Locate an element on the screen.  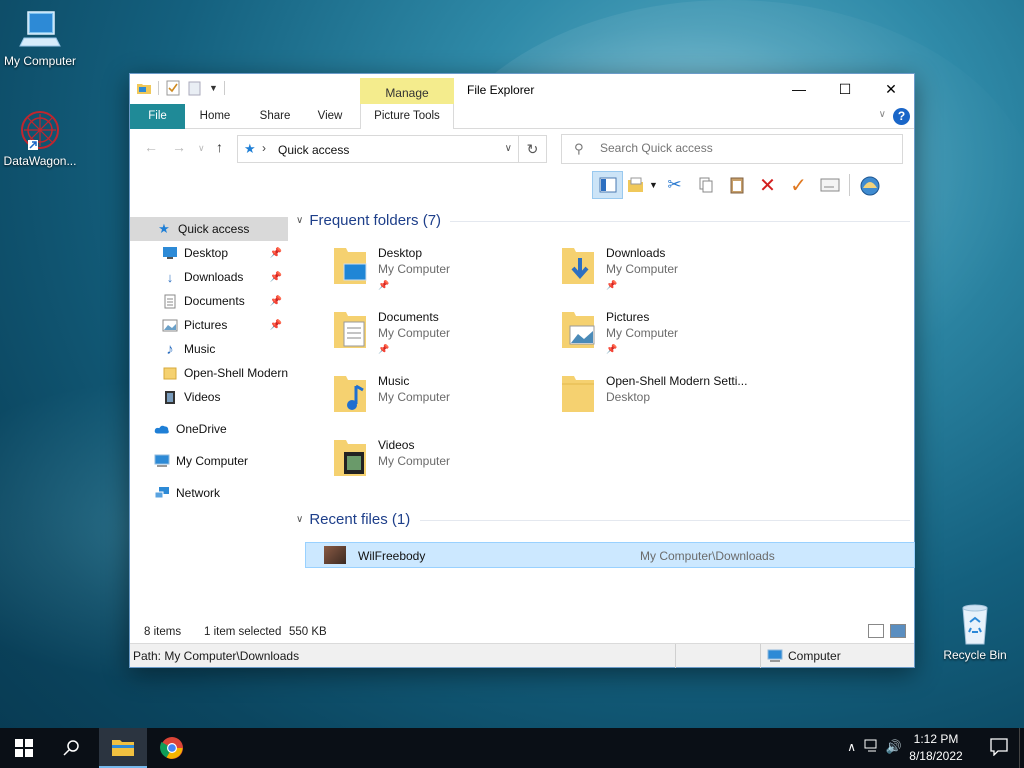
tab-view: View is located at coordinates (330, 116).